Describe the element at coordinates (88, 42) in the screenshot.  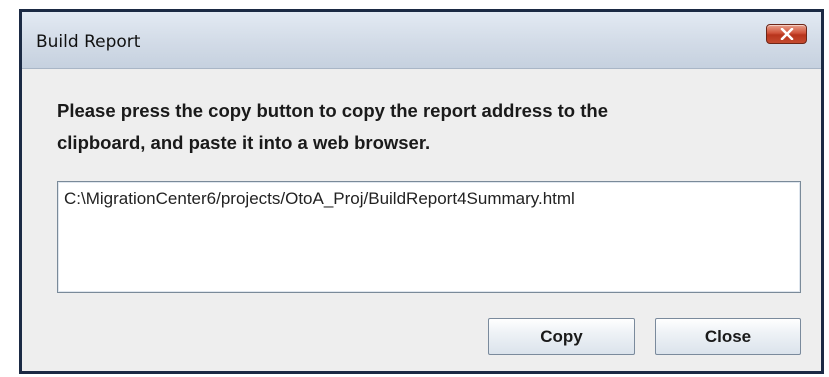
I see `window-title: Build Report` at that location.